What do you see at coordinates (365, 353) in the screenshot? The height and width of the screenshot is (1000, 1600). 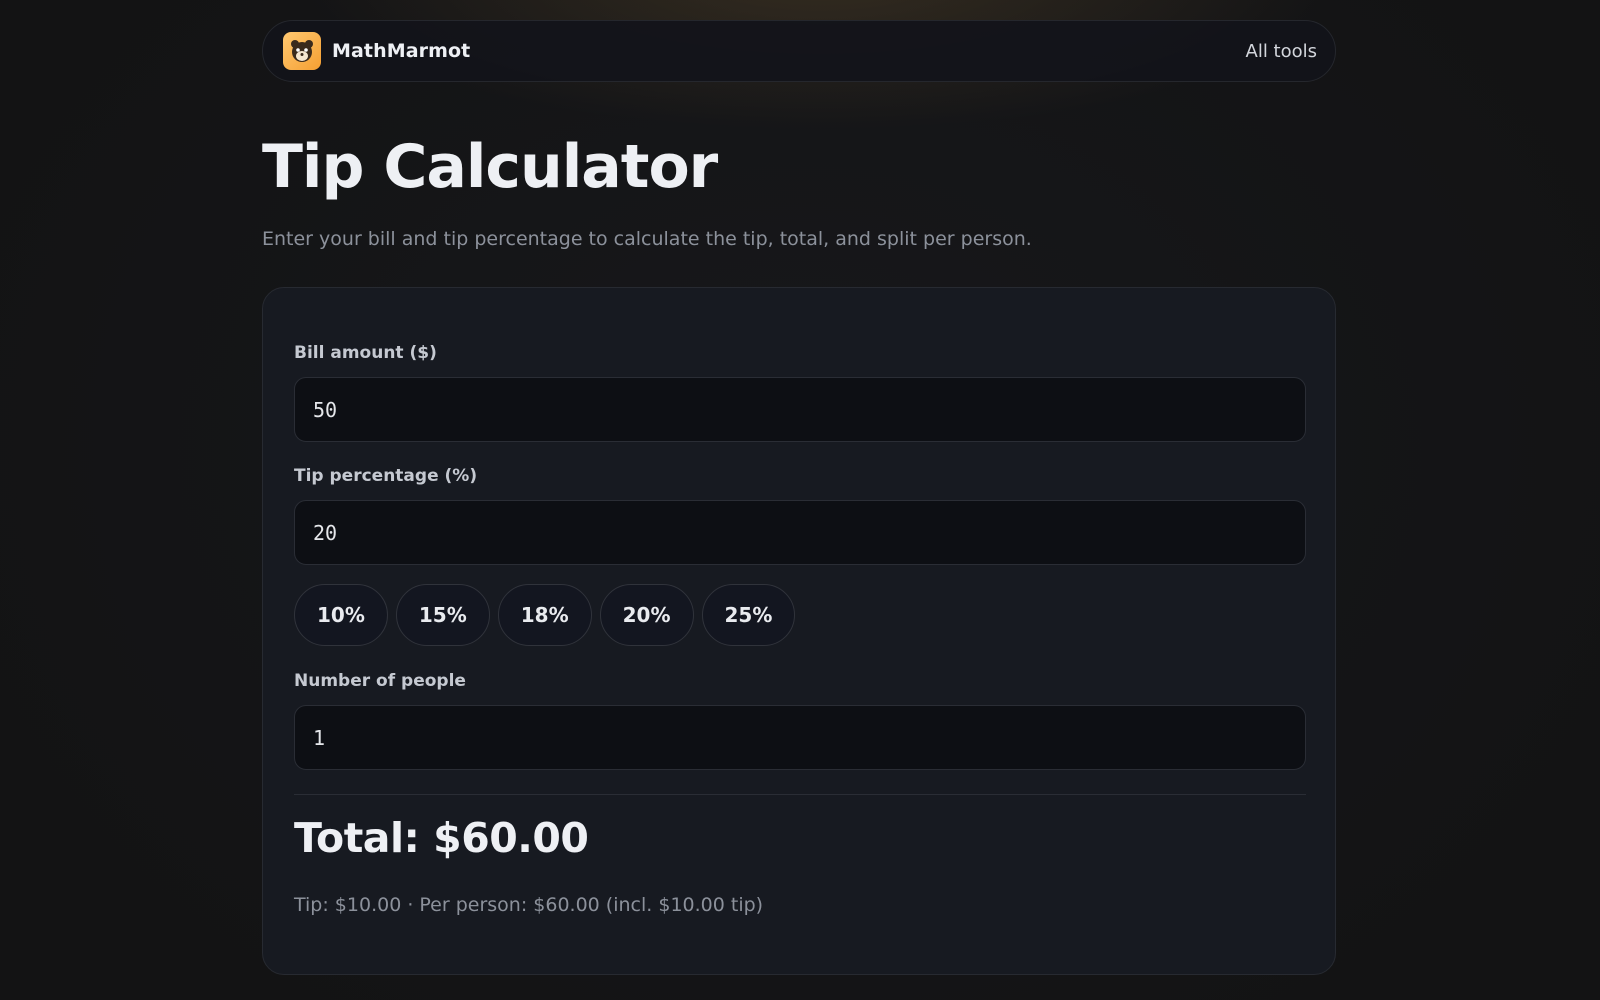 I see `bill-amount-label: Bill amount ($)` at bounding box center [365, 353].